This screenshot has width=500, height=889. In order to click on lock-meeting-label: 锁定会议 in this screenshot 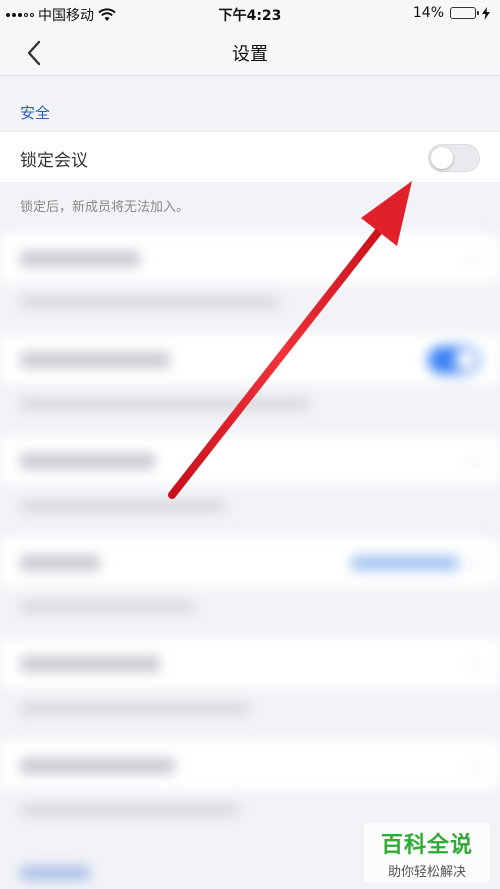, I will do `click(54, 161)`.